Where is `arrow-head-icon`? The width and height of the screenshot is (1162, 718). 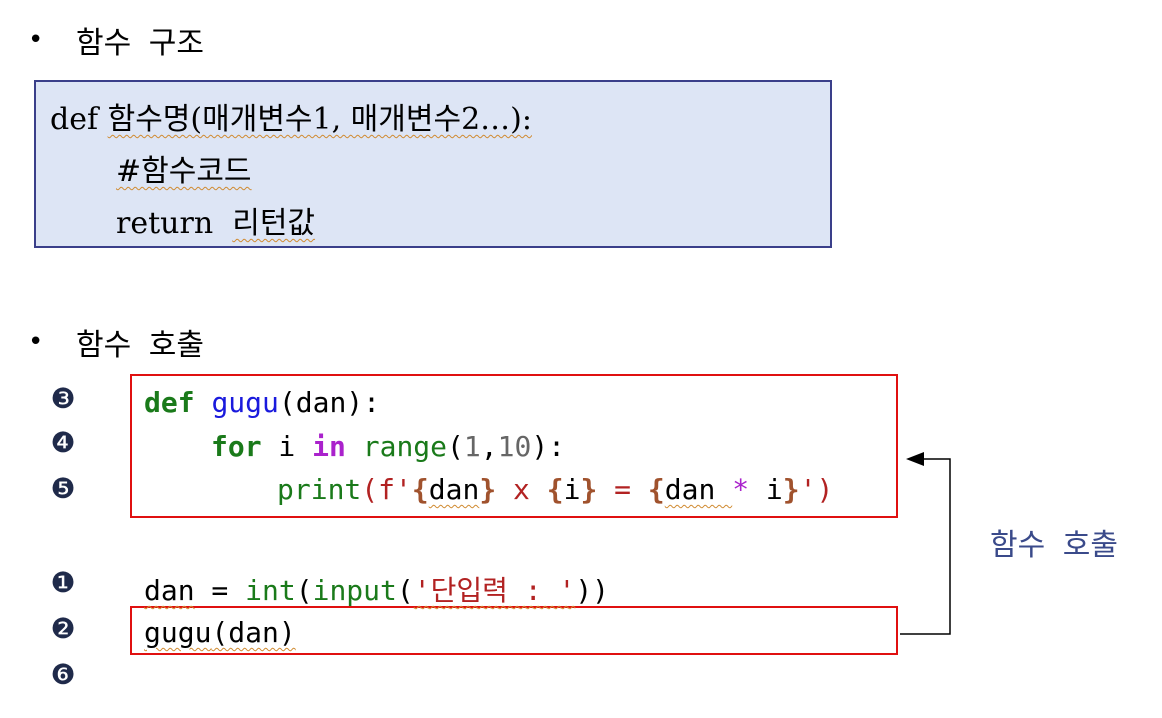
arrow-head-icon is located at coordinates (915, 459).